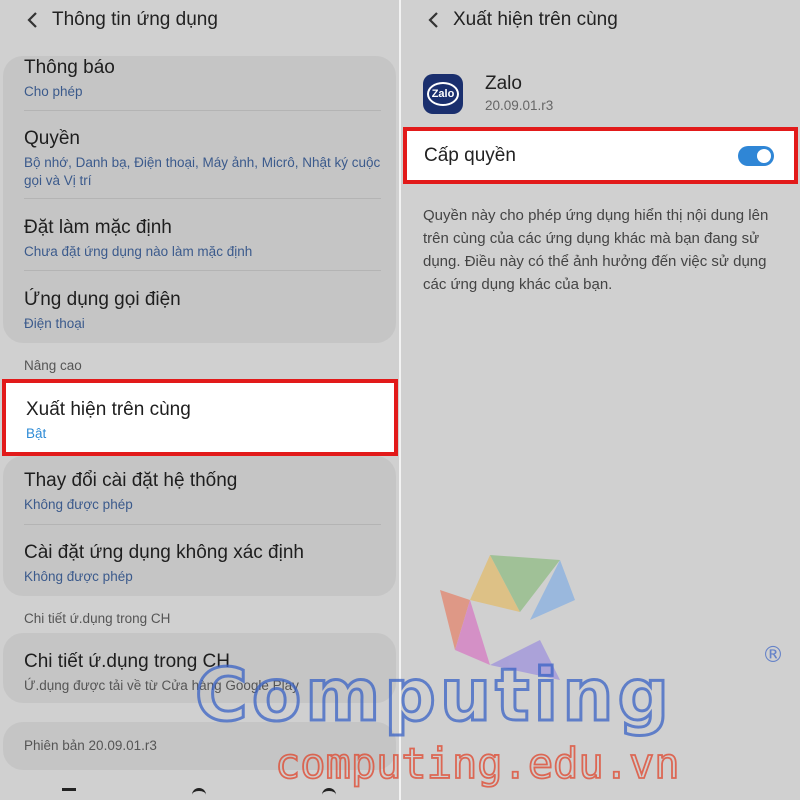 The width and height of the screenshot is (800, 800). I want to click on uninstall-icon, so click(199, 794).